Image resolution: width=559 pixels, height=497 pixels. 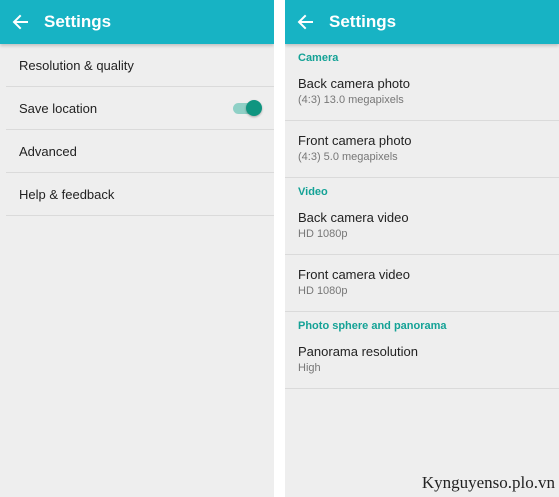 What do you see at coordinates (354, 83) in the screenshot?
I see `setting-title: Back camera photo` at bounding box center [354, 83].